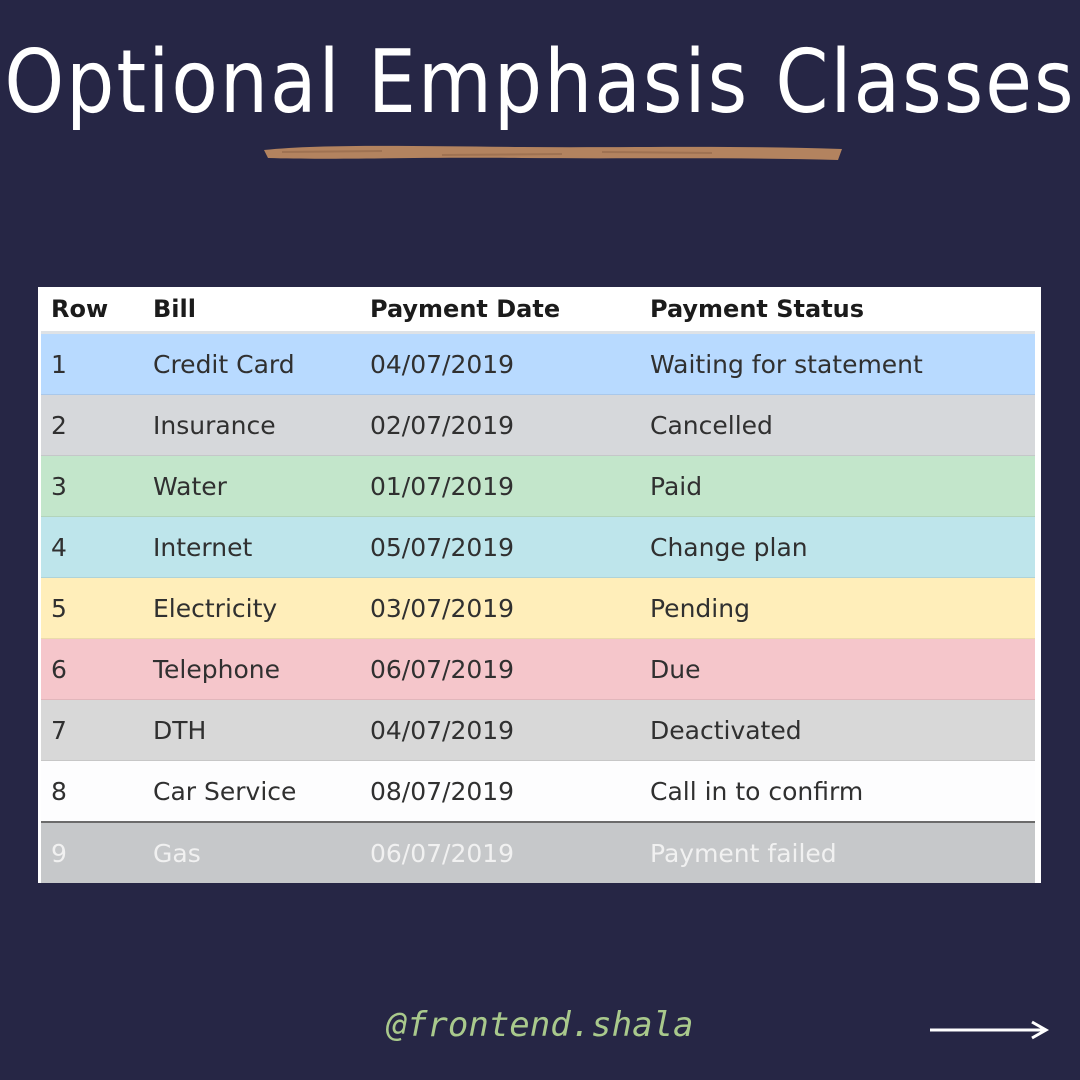 Image resolution: width=1080 pixels, height=1080 pixels. I want to click on cell-payment-date: 02/07/2019, so click(500, 425).